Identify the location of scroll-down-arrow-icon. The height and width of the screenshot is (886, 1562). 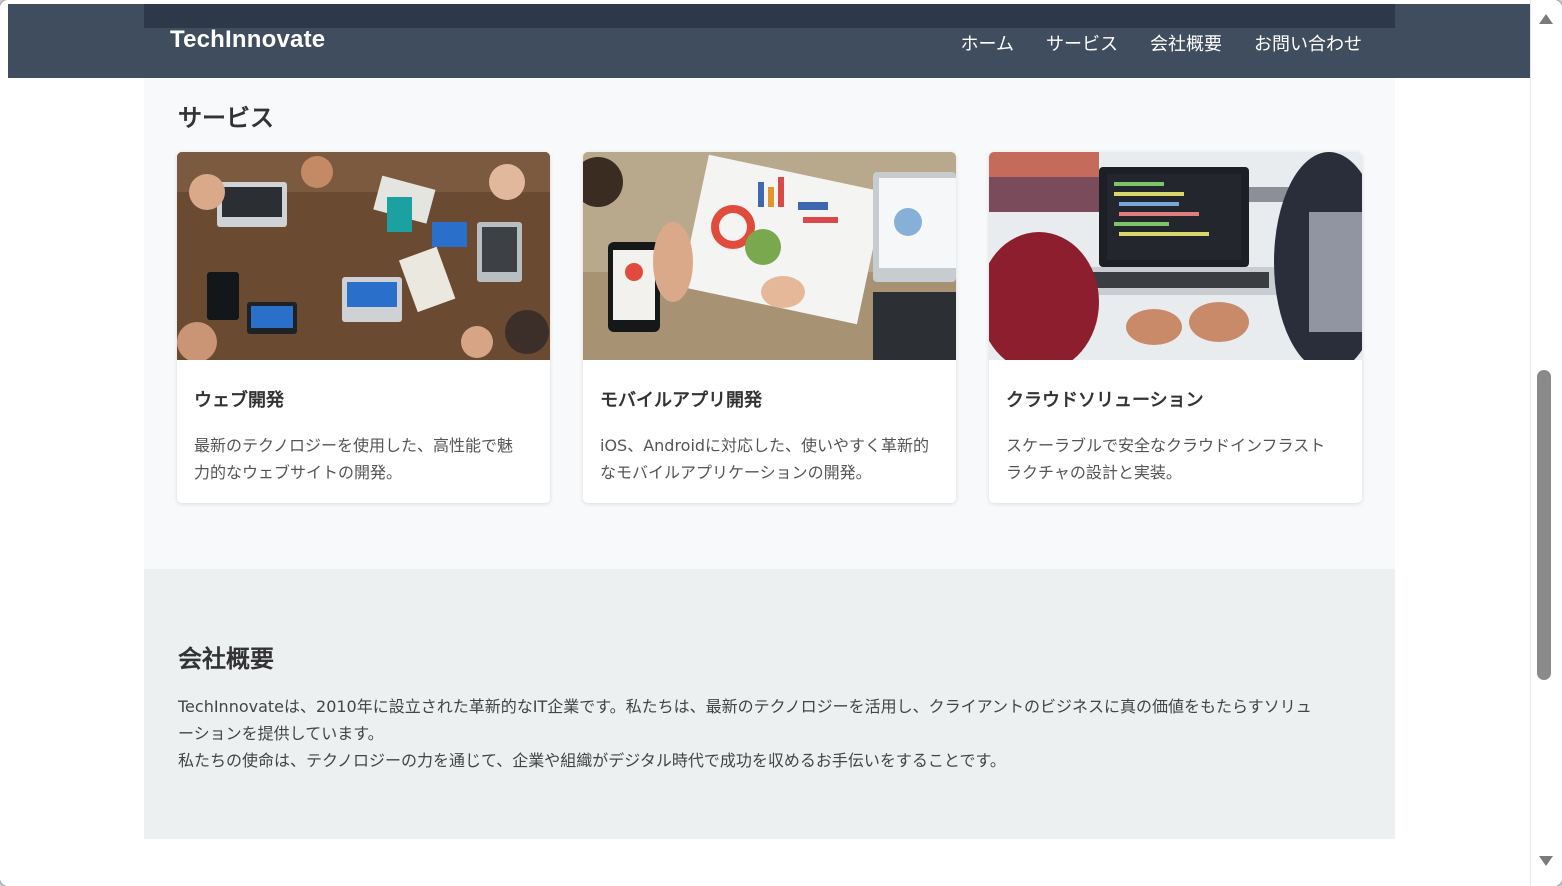
(1546, 861).